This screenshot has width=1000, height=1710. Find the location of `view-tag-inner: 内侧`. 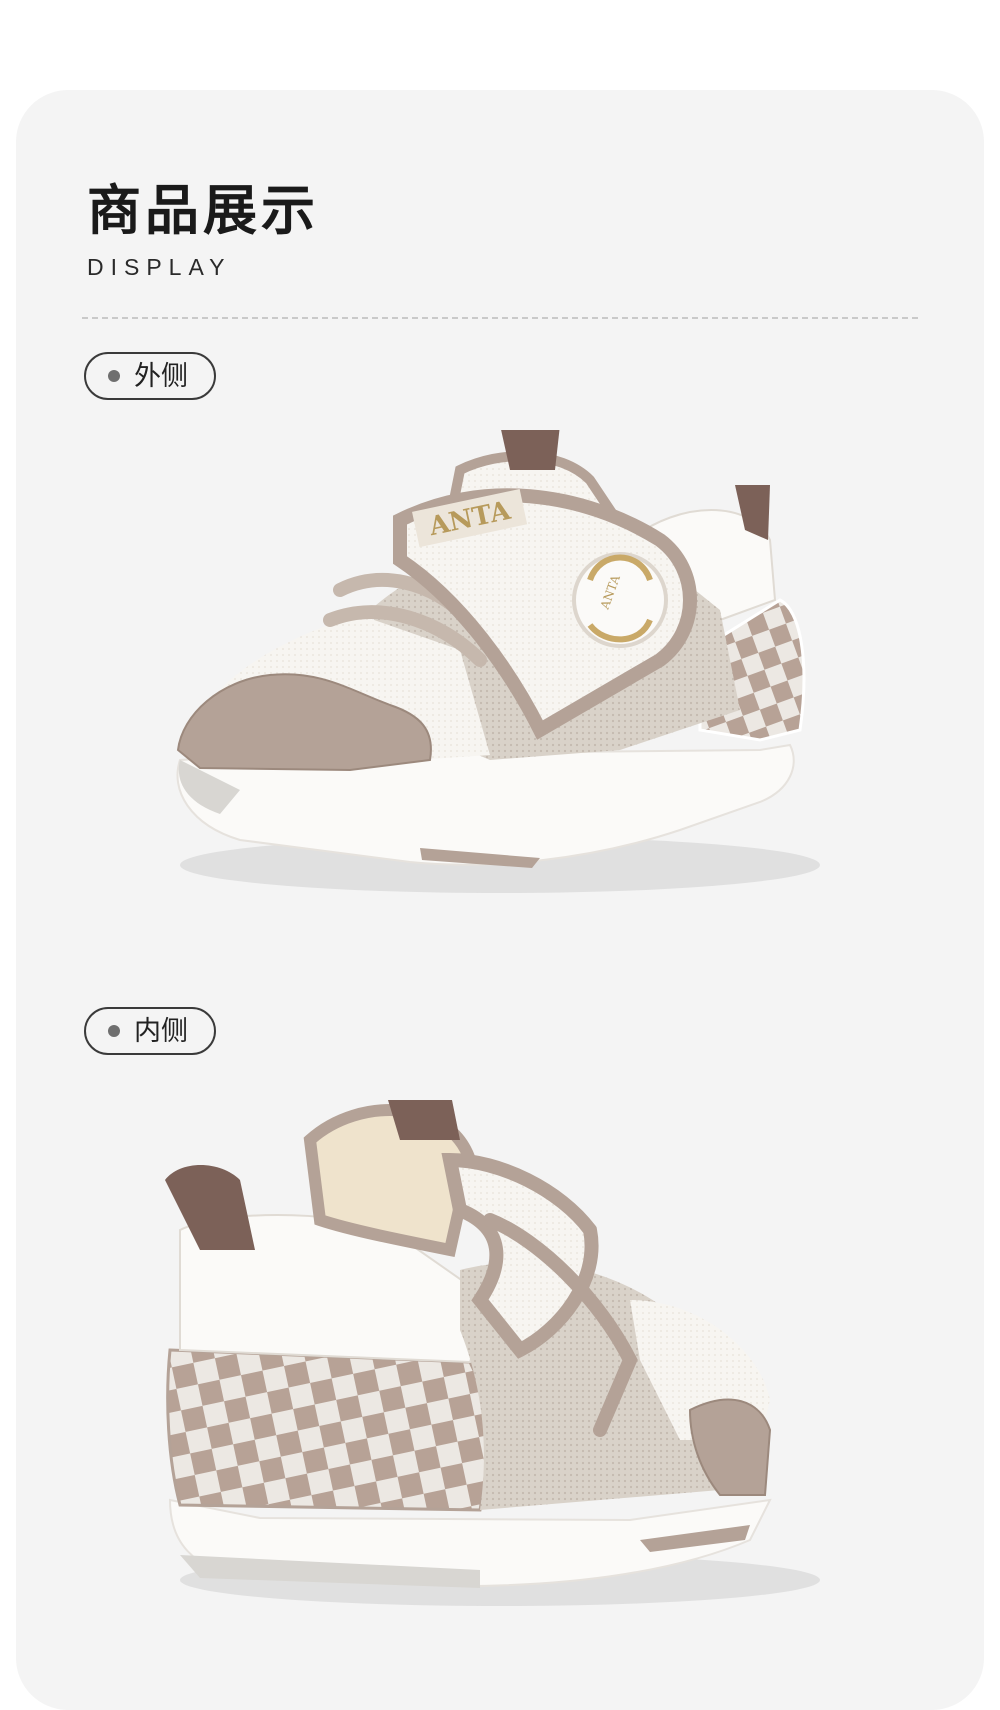

view-tag-inner: 内侧 is located at coordinates (150, 1031).